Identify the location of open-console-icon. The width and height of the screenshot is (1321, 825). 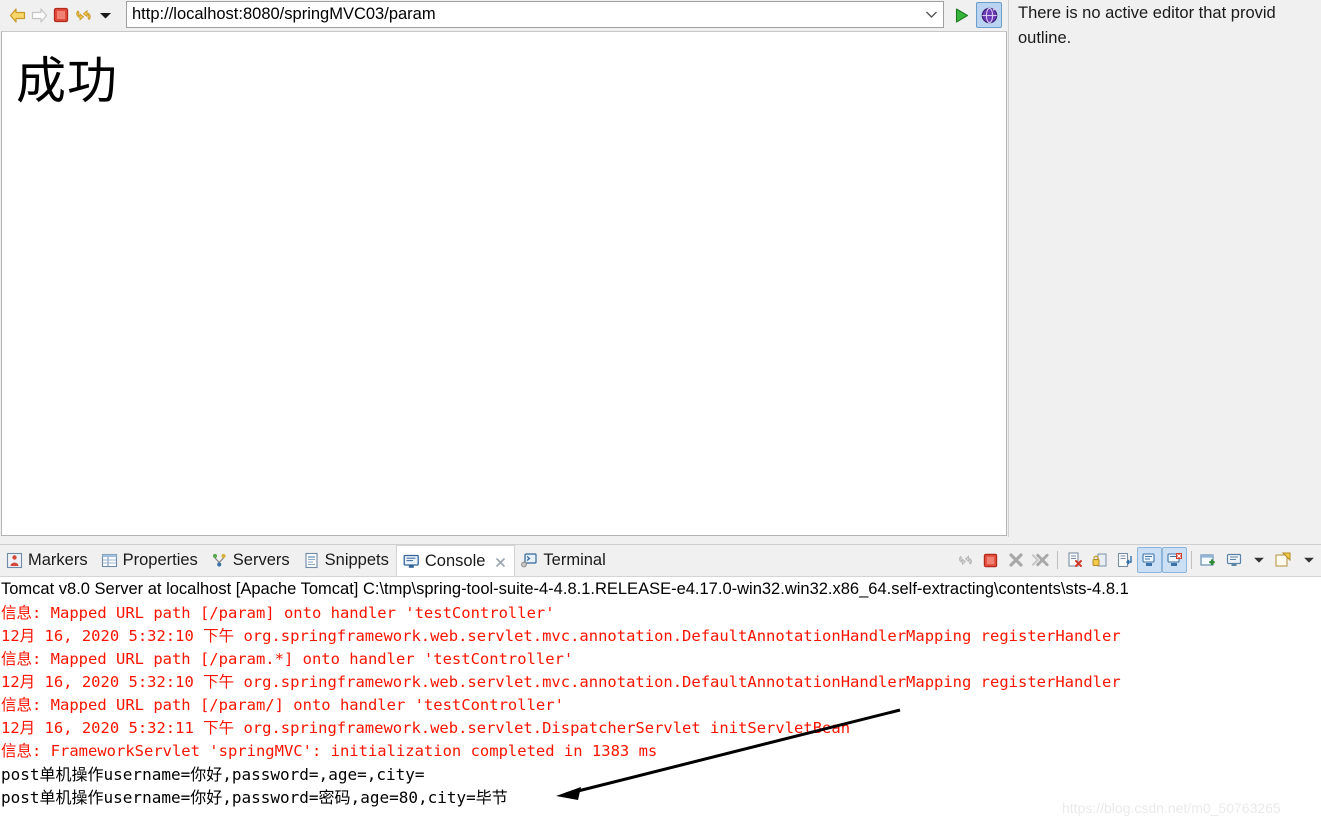
(1283, 560).